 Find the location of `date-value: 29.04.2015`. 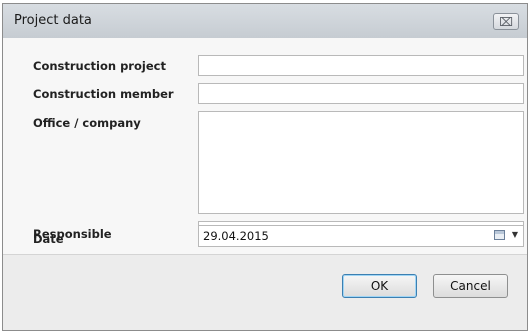

date-value: 29.04.2015 is located at coordinates (236, 236).